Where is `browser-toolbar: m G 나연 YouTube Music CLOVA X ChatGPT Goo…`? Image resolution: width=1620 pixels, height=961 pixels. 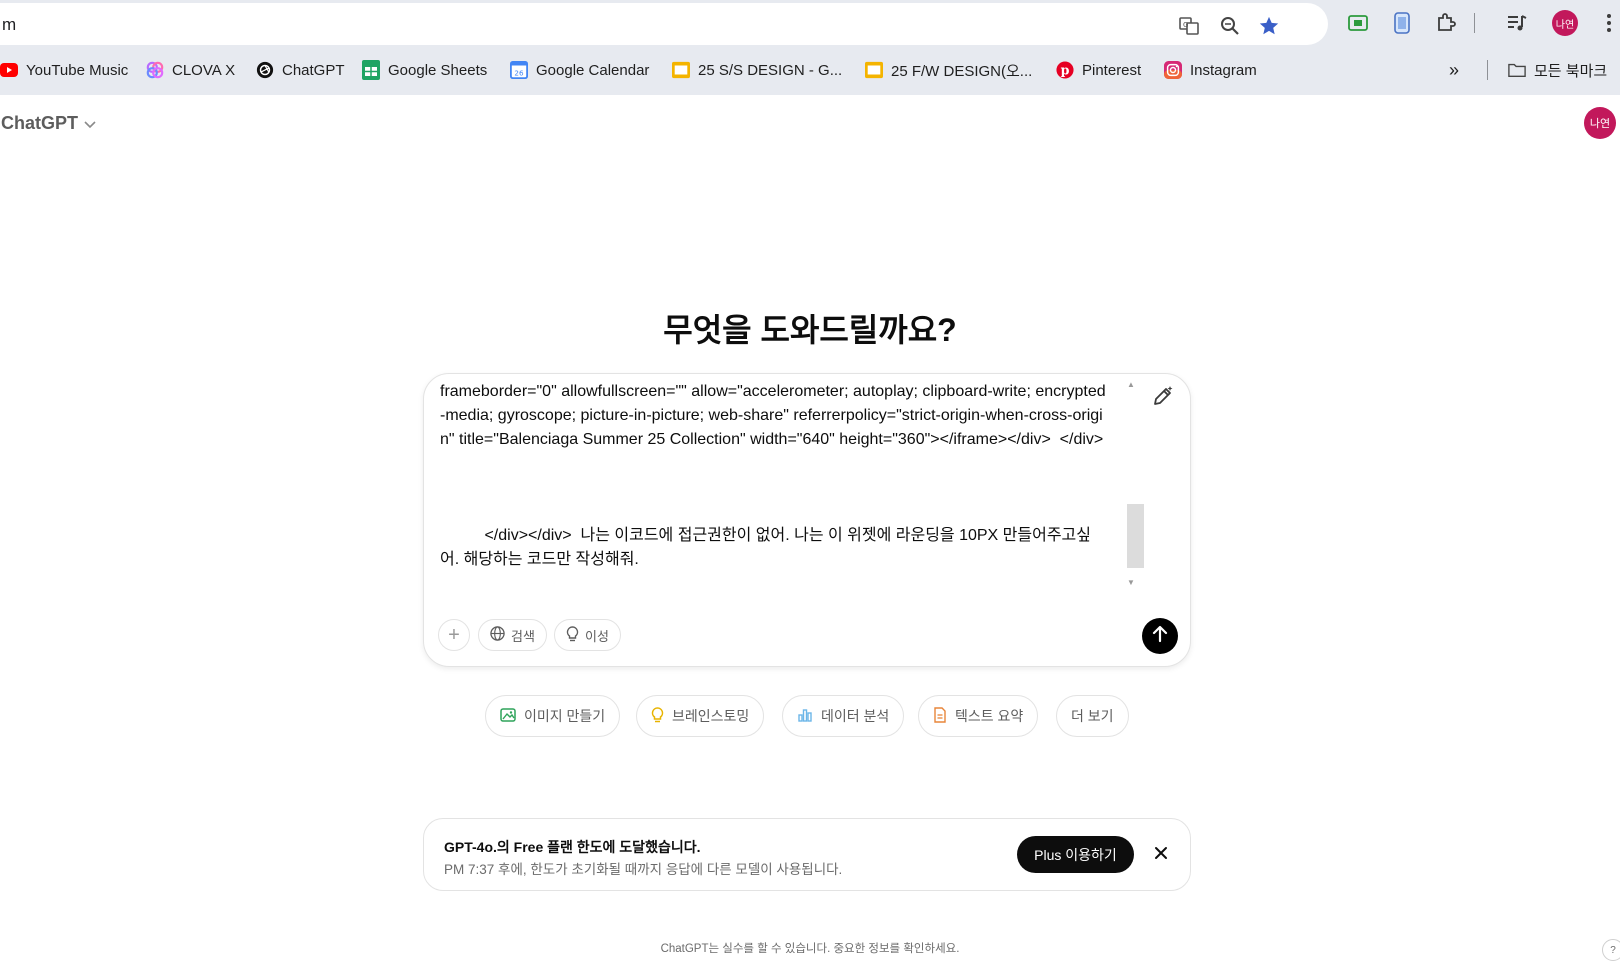
browser-toolbar: m G 나연 YouTube Music CLOVA X ChatGPT Goo… is located at coordinates (810, 47).